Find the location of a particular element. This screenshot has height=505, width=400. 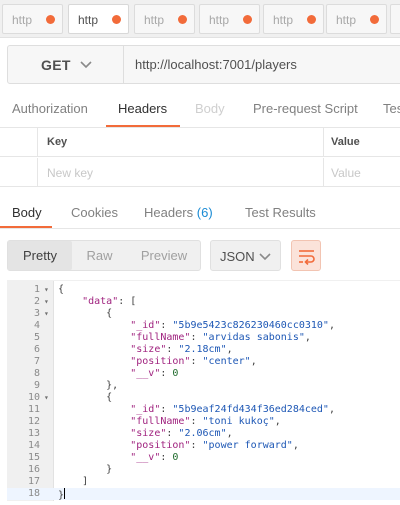

headers-table: Key Value New key Value is located at coordinates (200, 158).